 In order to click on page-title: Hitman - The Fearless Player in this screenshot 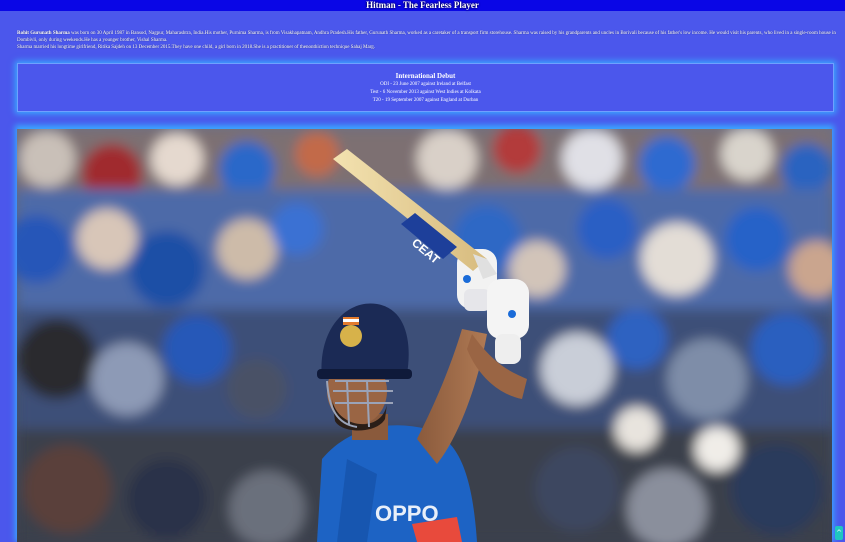, I will do `click(422, 5)`.